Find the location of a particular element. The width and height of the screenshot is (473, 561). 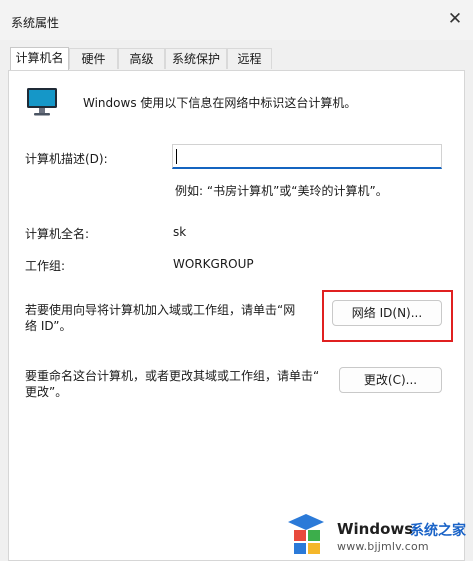

full-name-value: sk is located at coordinates (180, 232).